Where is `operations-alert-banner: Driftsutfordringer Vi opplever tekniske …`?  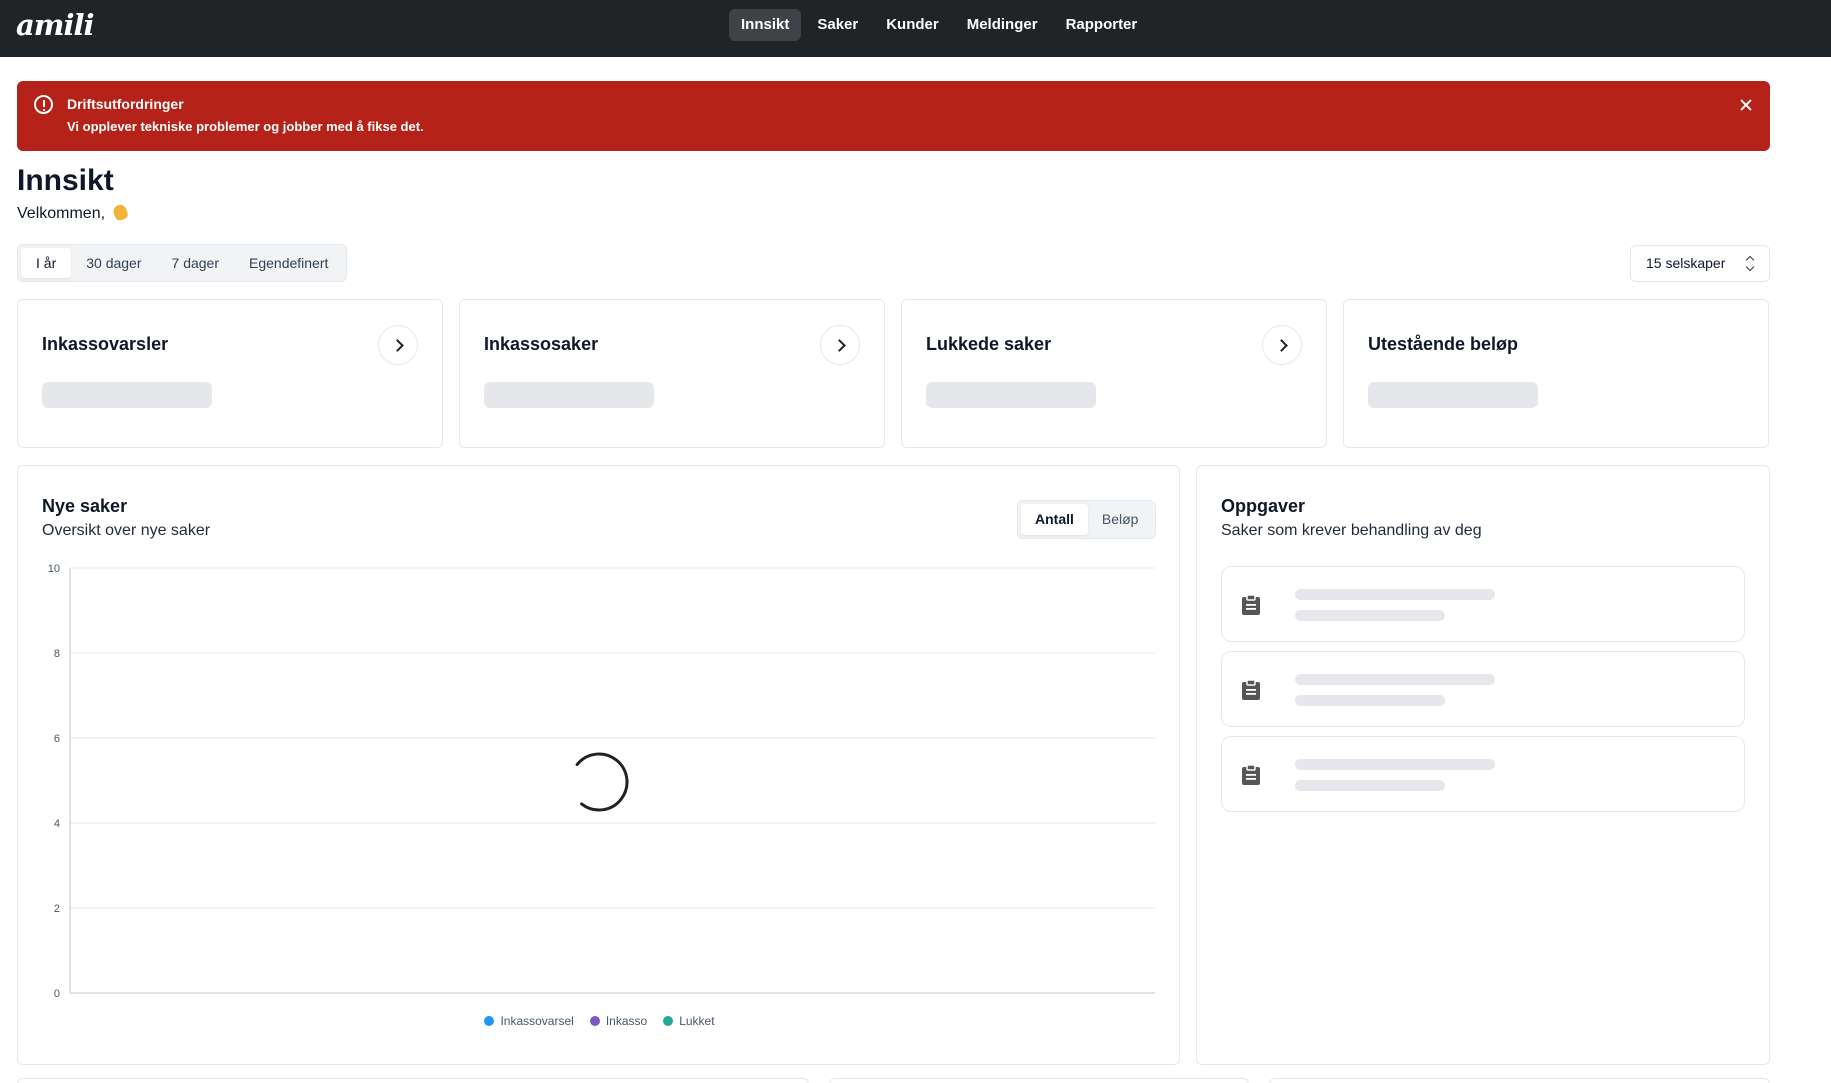 operations-alert-banner: Driftsutfordringer Vi opplever tekniske … is located at coordinates (893, 116).